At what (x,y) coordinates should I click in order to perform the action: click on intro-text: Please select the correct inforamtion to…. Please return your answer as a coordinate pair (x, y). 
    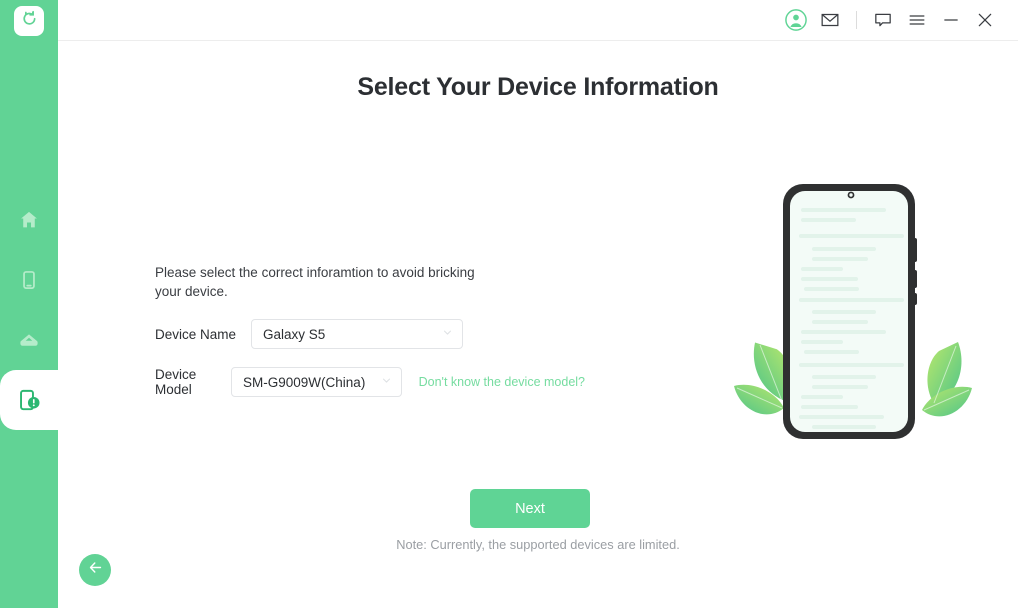
    Looking at the image, I should click on (315, 282).